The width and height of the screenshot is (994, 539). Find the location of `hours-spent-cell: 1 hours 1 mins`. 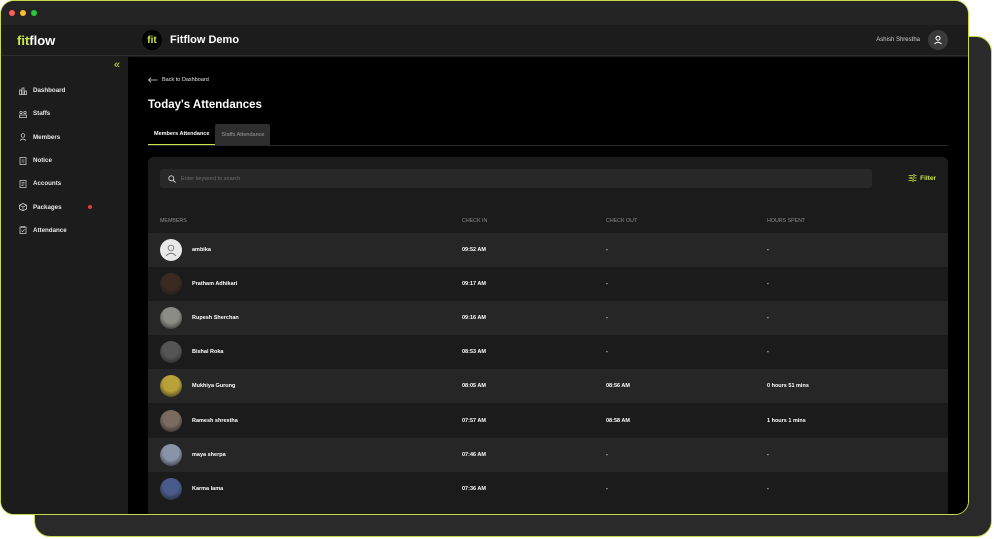

hours-spent-cell: 1 hours 1 mins is located at coordinates (786, 420).